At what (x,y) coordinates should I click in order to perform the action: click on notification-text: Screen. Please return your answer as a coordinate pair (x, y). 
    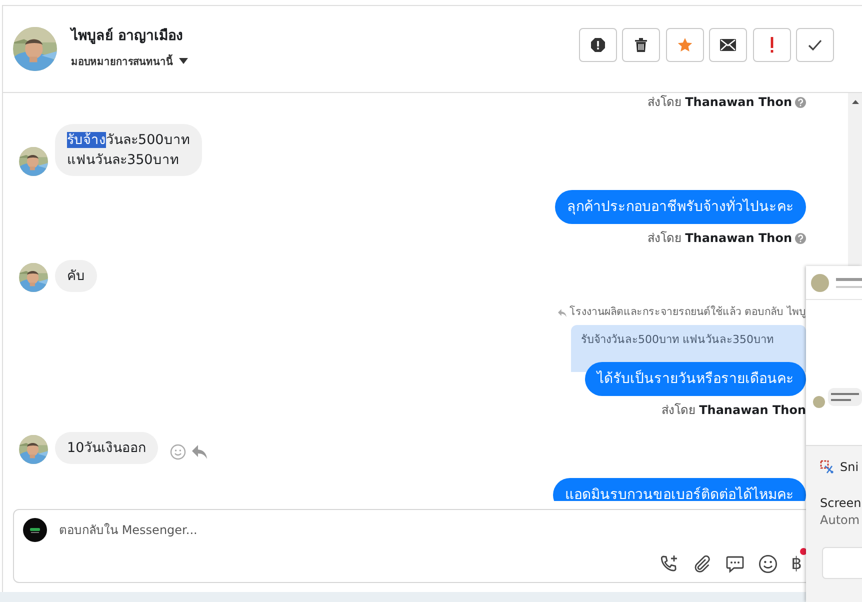
    Looking at the image, I should click on (841, 503).